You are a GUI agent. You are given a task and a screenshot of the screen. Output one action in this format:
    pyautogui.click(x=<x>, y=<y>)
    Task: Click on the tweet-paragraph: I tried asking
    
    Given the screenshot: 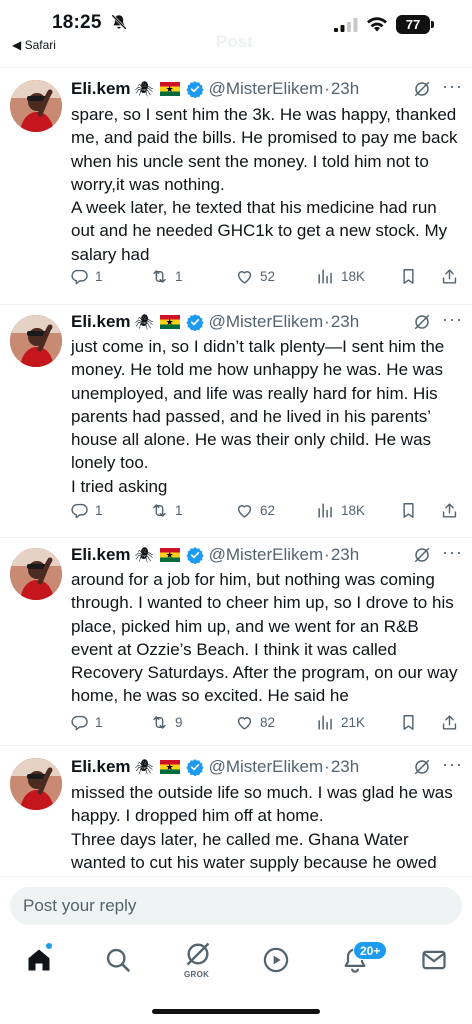 What is the action you would take?
    pyautogui.click(x=119, y=486)
    